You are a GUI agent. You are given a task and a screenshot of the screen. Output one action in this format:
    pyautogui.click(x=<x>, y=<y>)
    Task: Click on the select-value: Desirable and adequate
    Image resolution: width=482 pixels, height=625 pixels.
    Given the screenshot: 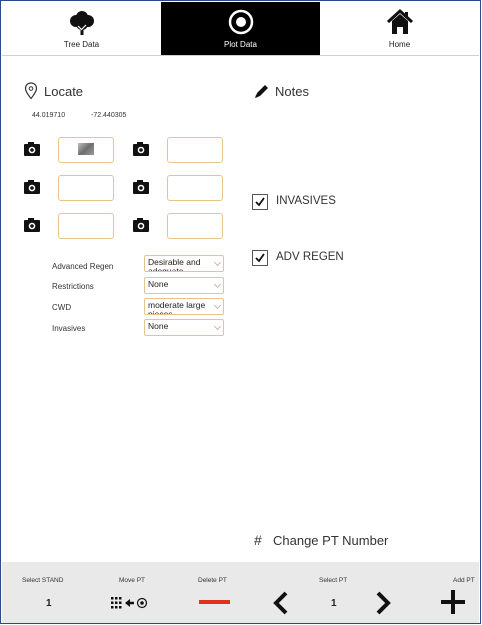 What is the action you would take?
    pyautogui.click(x=174, y=264)
    